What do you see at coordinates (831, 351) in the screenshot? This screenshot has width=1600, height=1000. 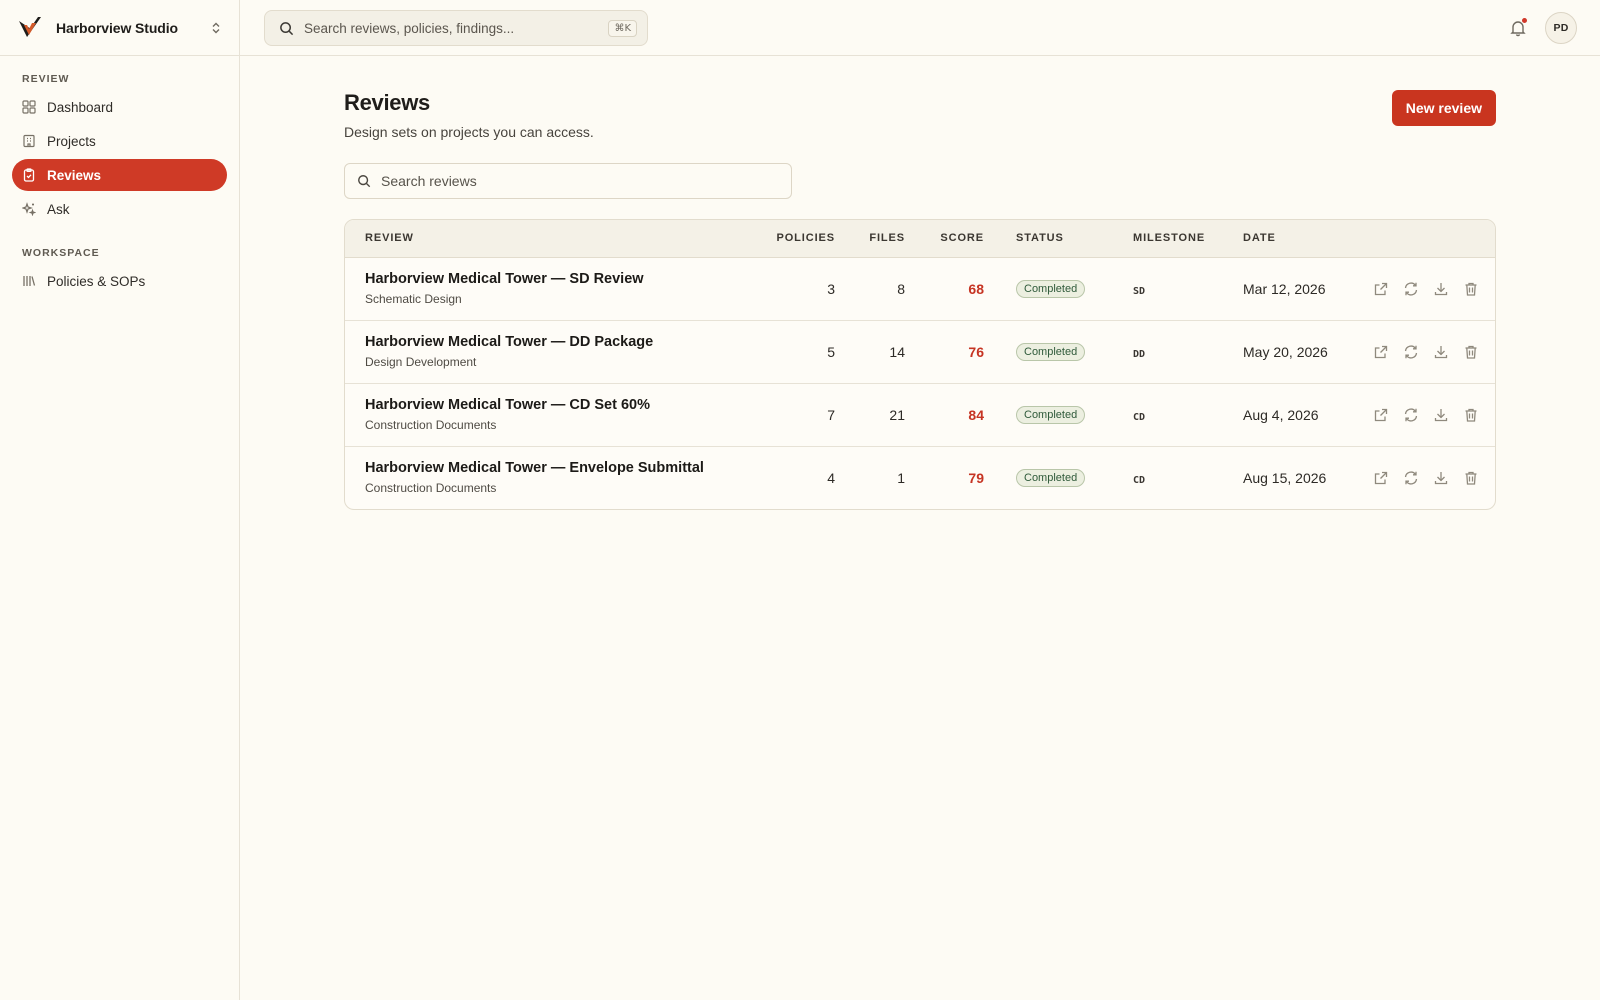 I see `policies-count: 5` at bounding box center [831, 351].